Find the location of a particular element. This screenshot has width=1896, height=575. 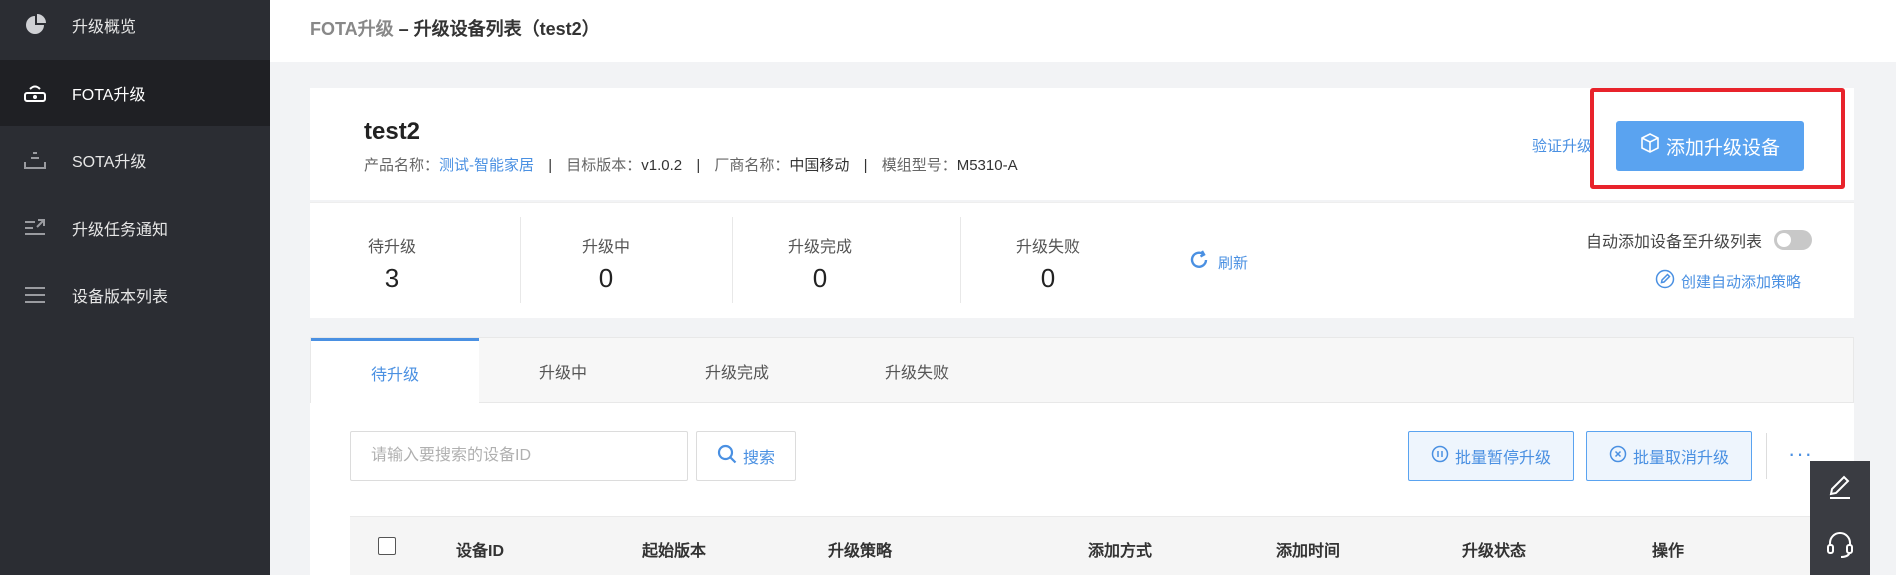

tab-upgrading: 升级中 is located at coordinates (563, 371).